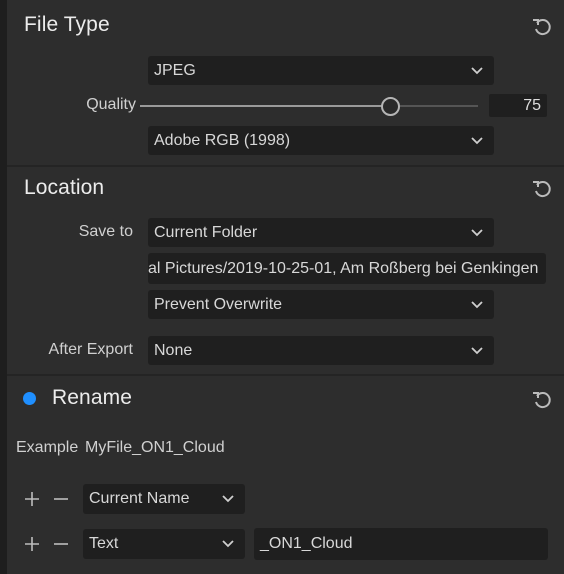 The width and height of the screenshot is (564, 574). I want to click on location-title: Location, so click(64, 187).